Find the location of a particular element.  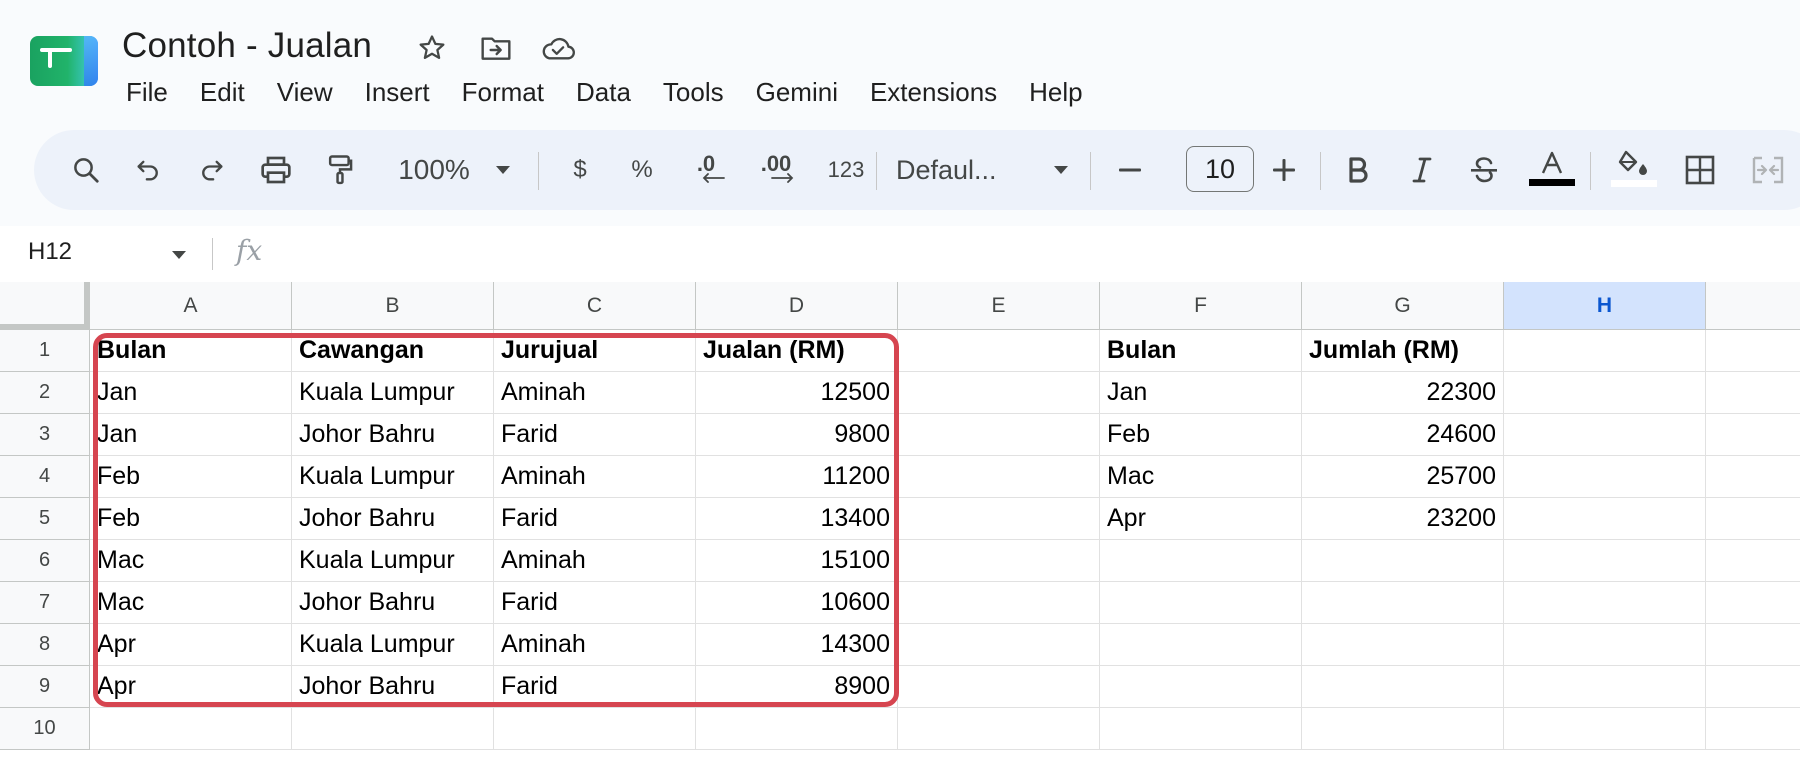

cell-c6: Aminah is located at coordinates (595, 561).